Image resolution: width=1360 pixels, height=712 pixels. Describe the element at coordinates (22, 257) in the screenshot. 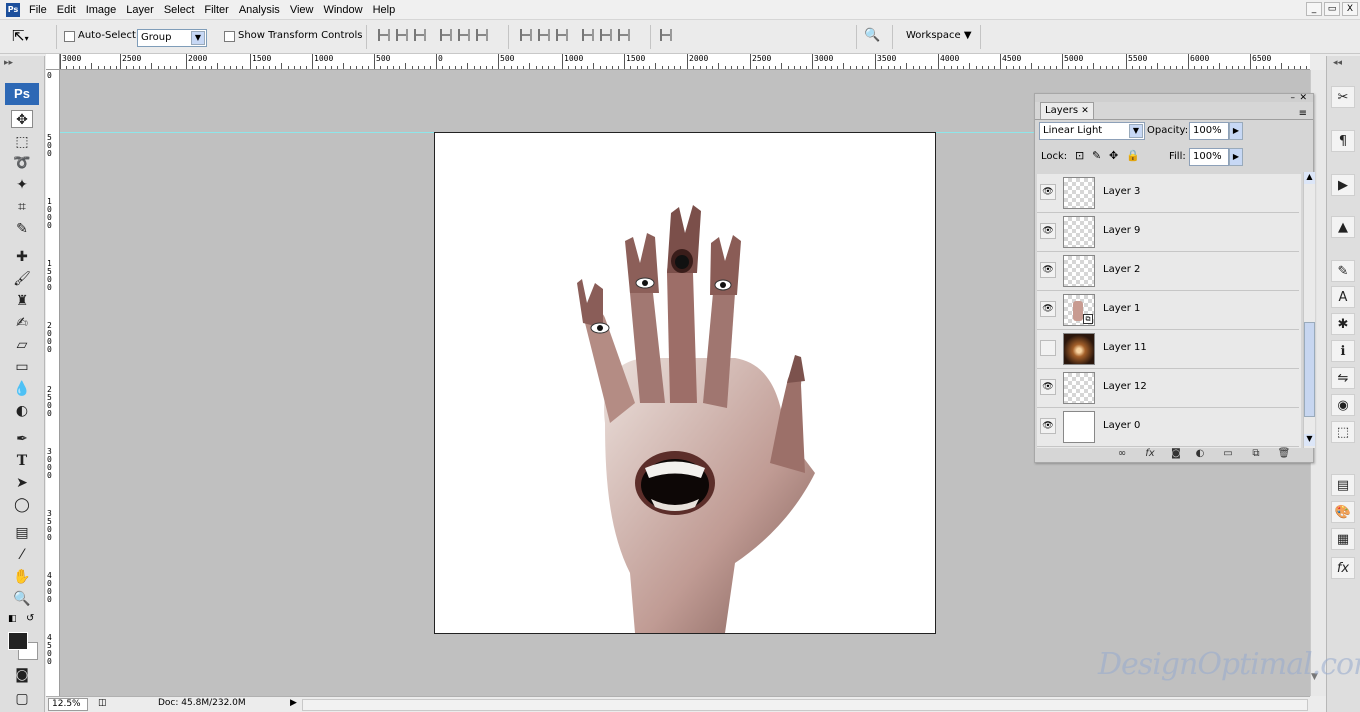

I see `healing-brush-tool-icon: ✚` at that location.